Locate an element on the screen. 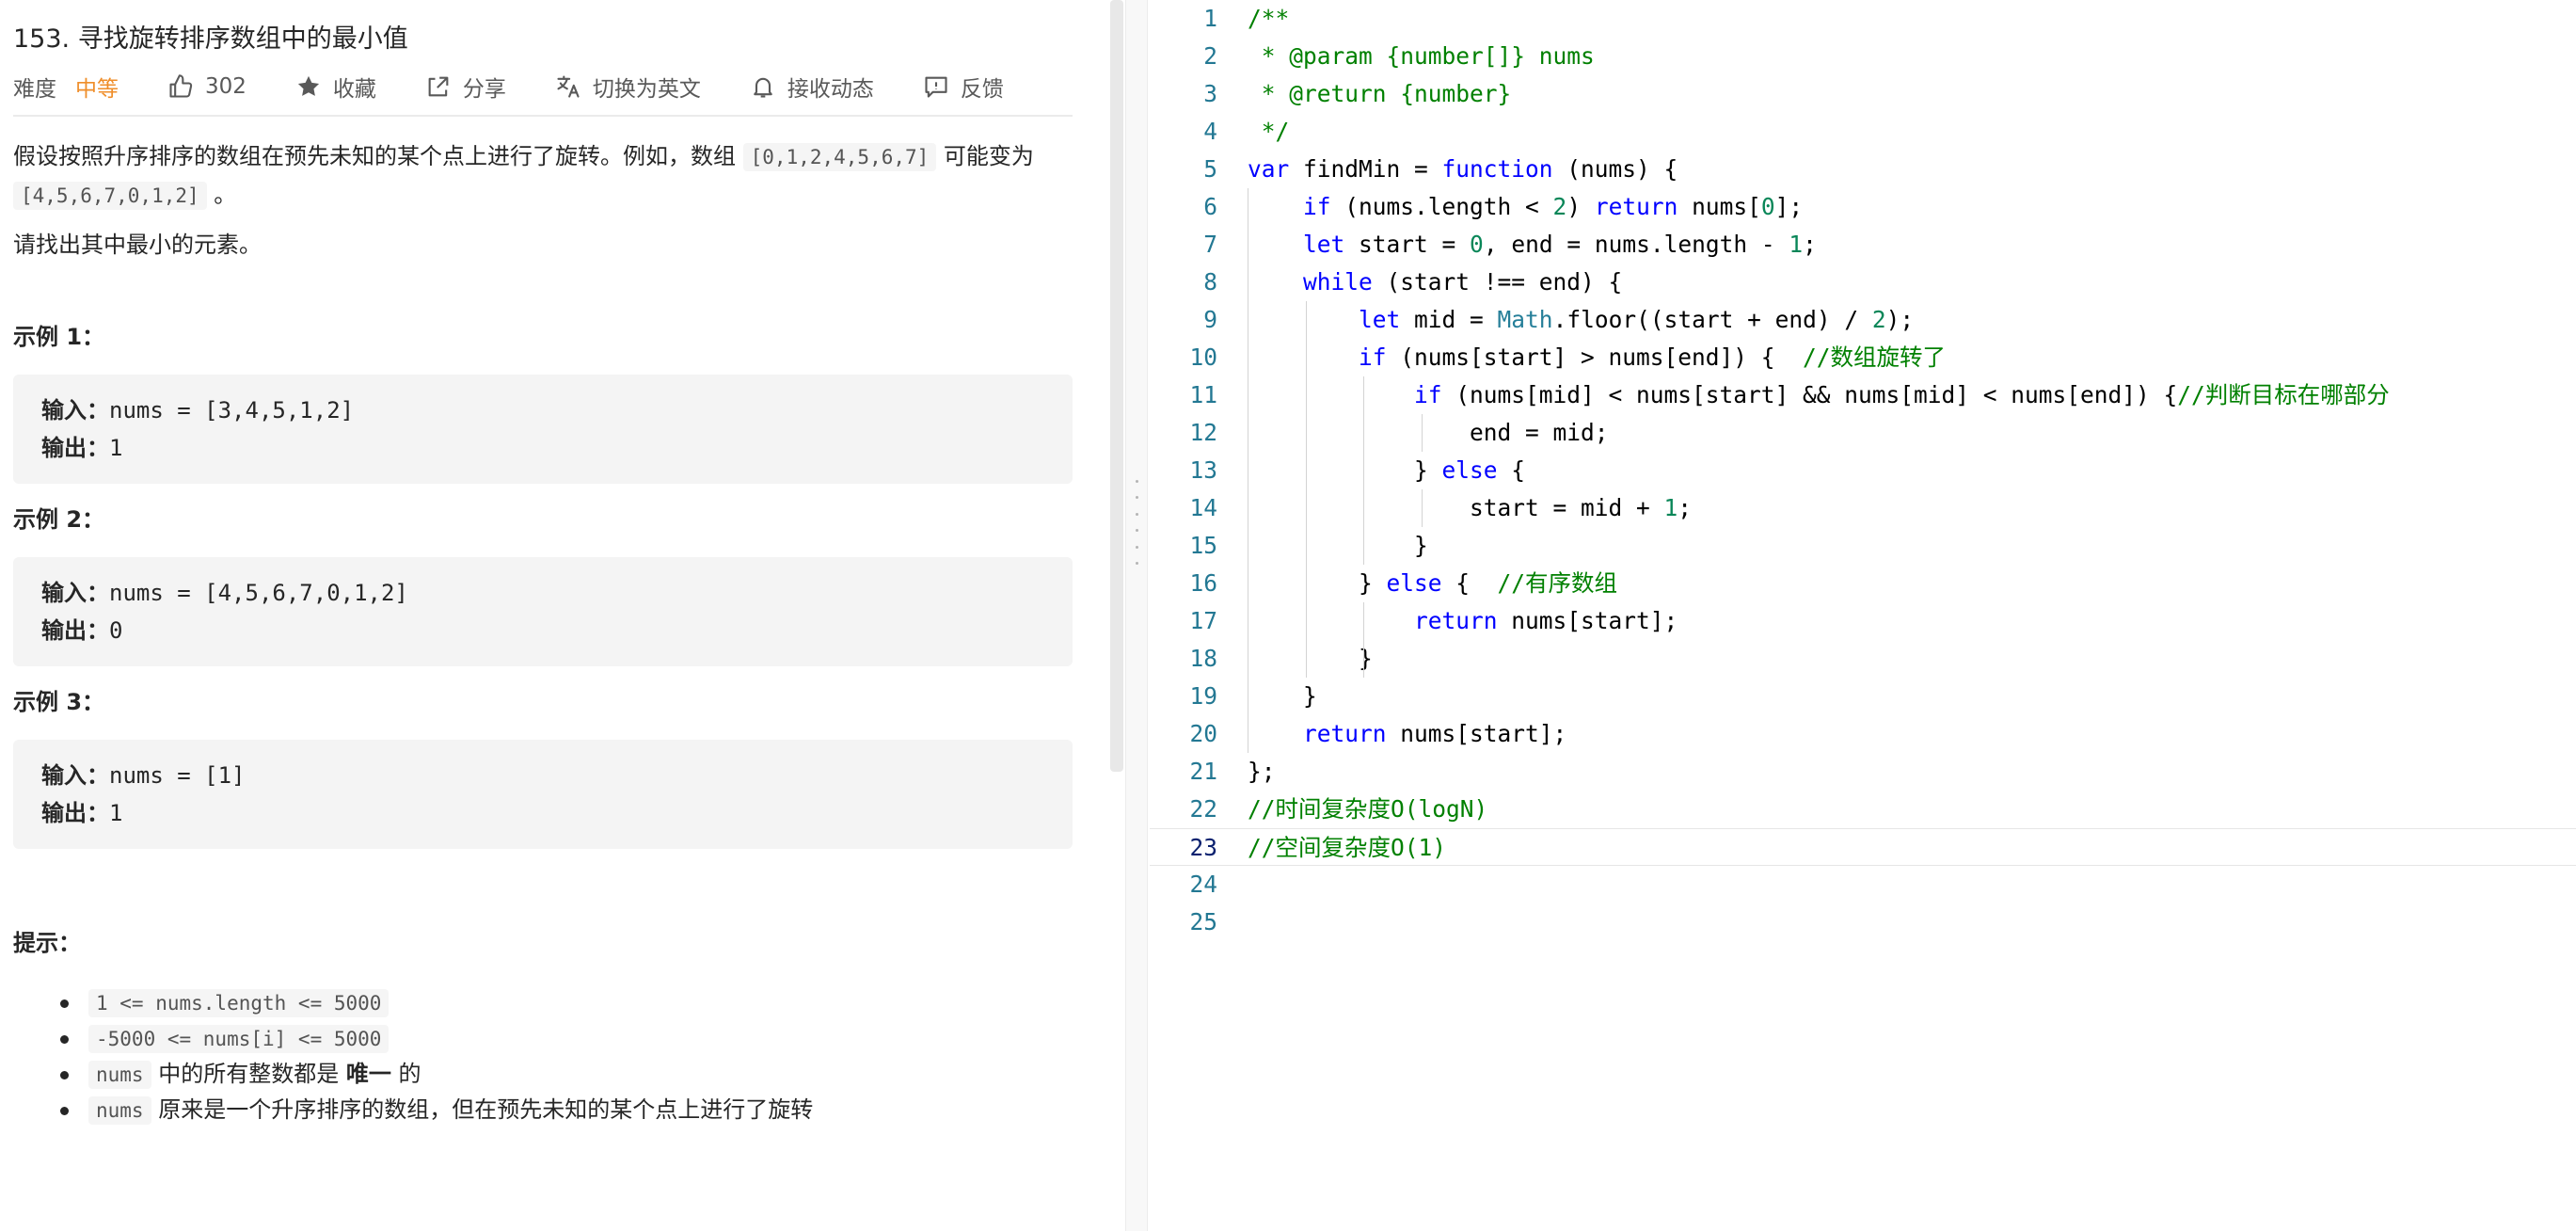 The image size is (2576, 1231). hint-code: -5000 <= nums[i] <= 5000 is located at coordinates (239, 1039).